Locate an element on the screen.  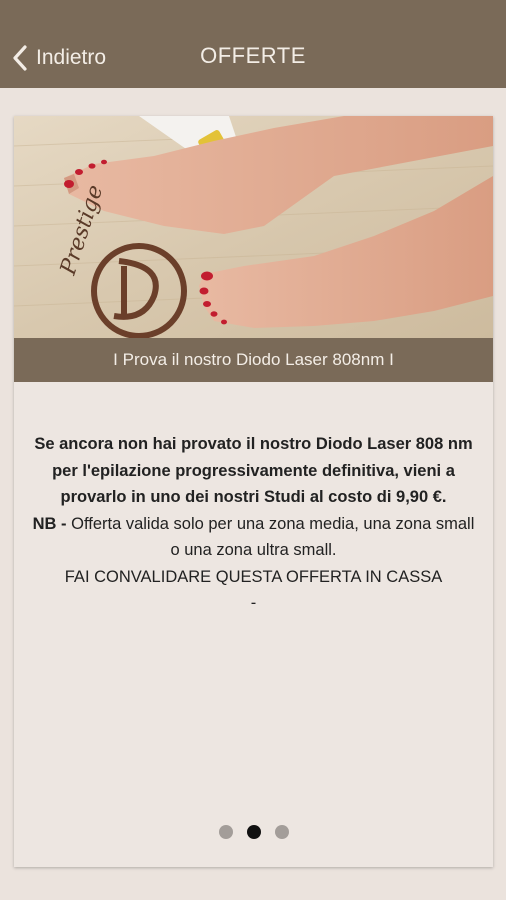
page-indicator is located at coordinates (253, 832).